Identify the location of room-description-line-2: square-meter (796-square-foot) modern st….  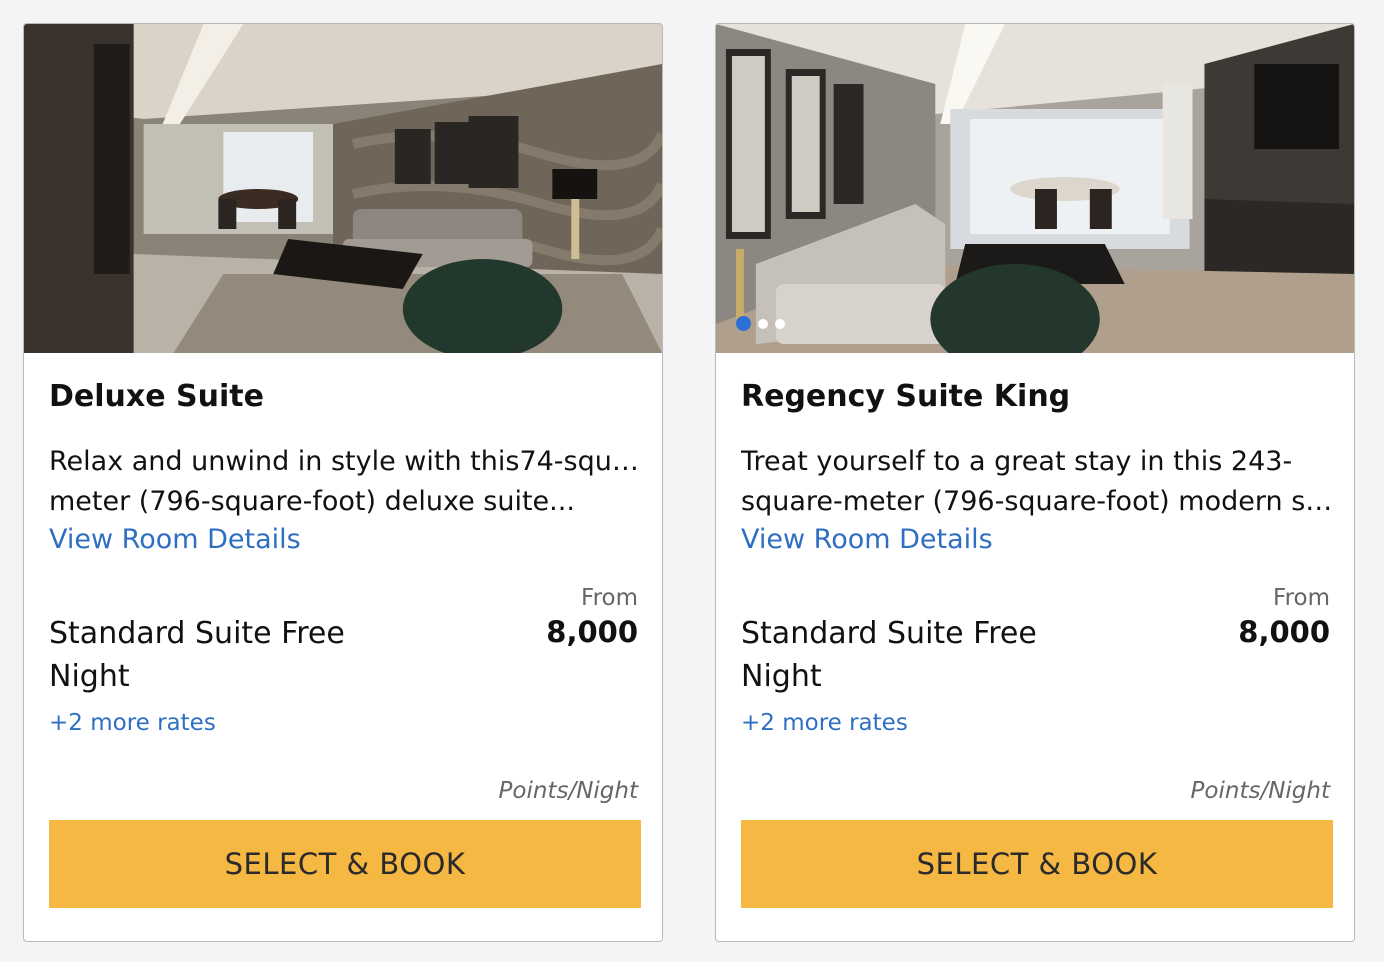
(1038, 501).